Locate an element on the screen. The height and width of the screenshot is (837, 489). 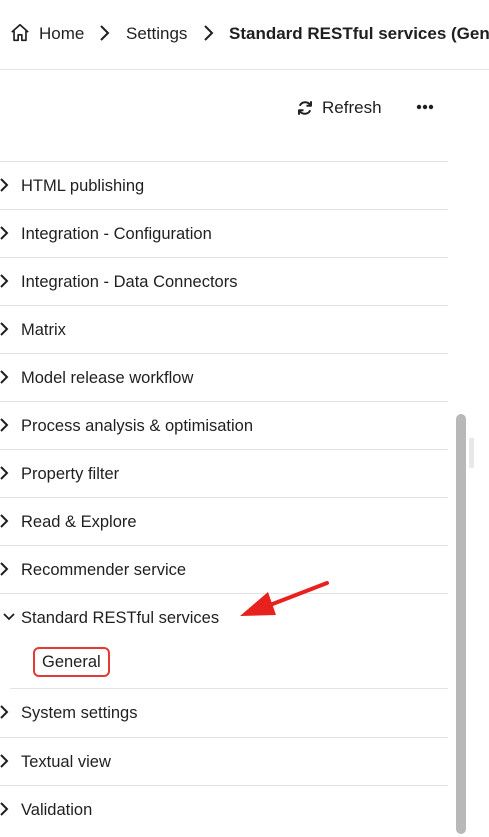
list-item-label: Property filter is located at coordinates (70, 474).